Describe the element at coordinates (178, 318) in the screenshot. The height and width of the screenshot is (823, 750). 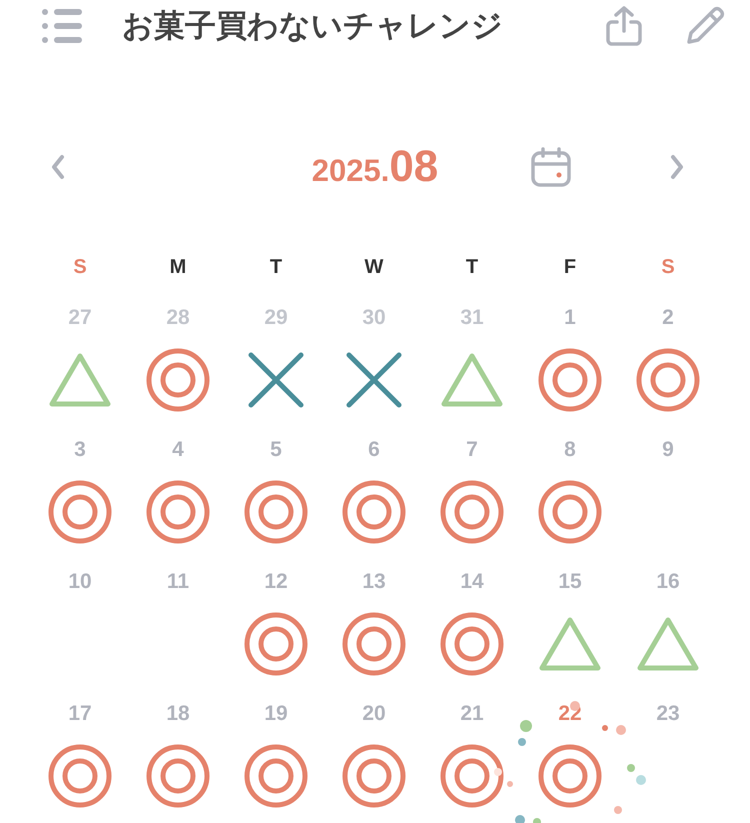
I see `day-number: 28` at that location.